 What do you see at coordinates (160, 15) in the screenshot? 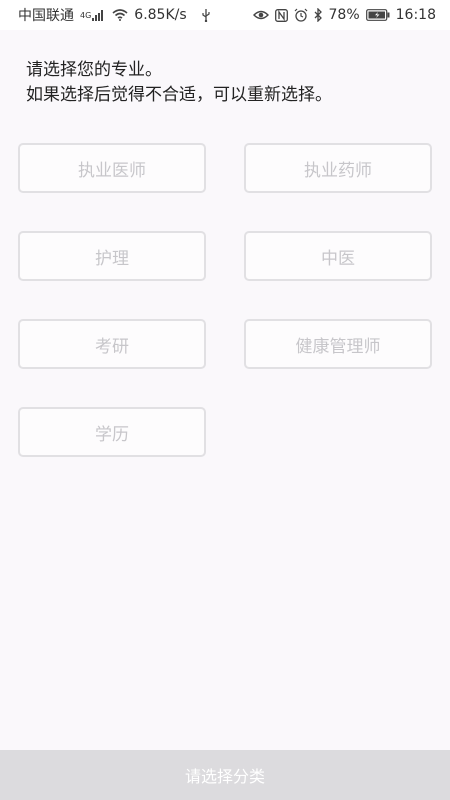
I see `network-speed: 6.85K/s` at bounding box center [160, 15].